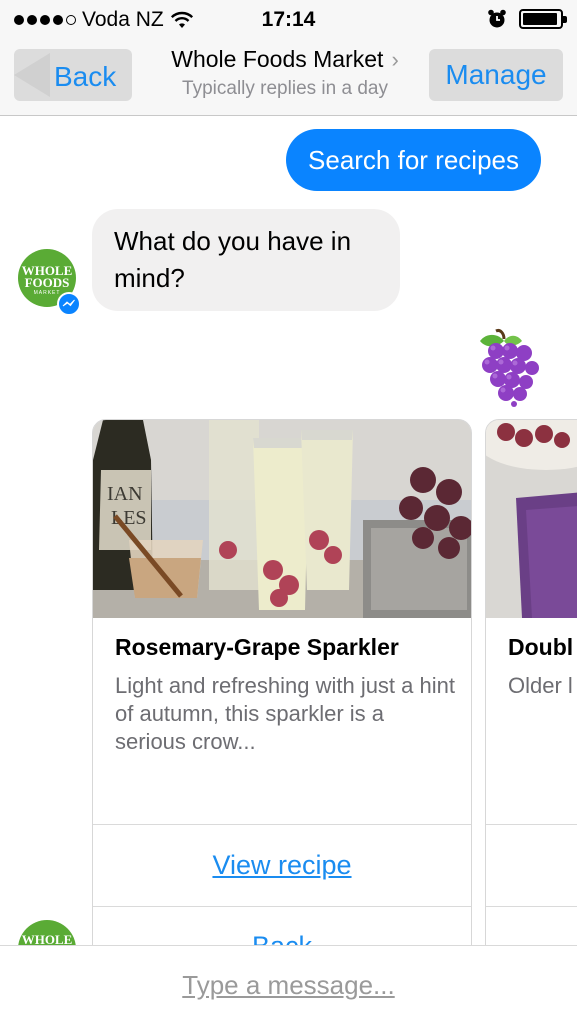  I want to click on grapes-emoji-icon, so click(508, 367).